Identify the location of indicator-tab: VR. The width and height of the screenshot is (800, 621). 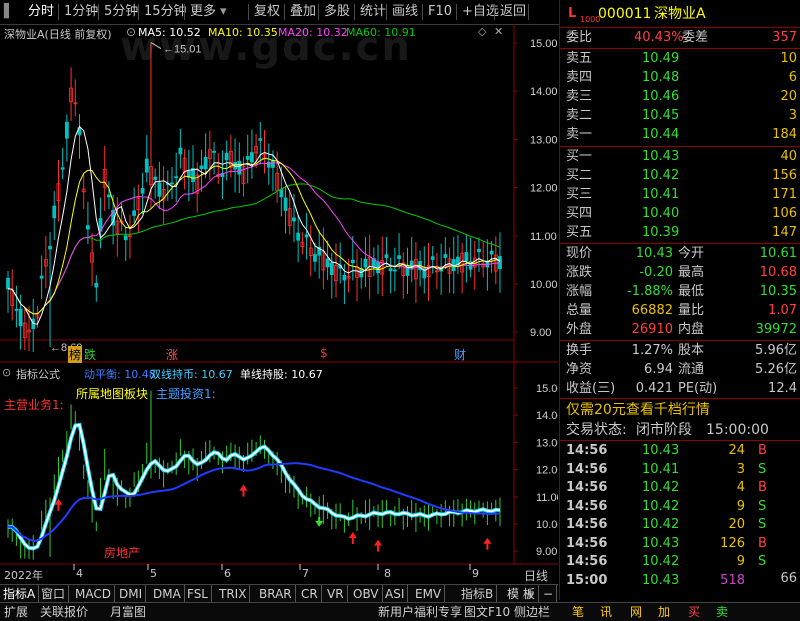
(336, 594).